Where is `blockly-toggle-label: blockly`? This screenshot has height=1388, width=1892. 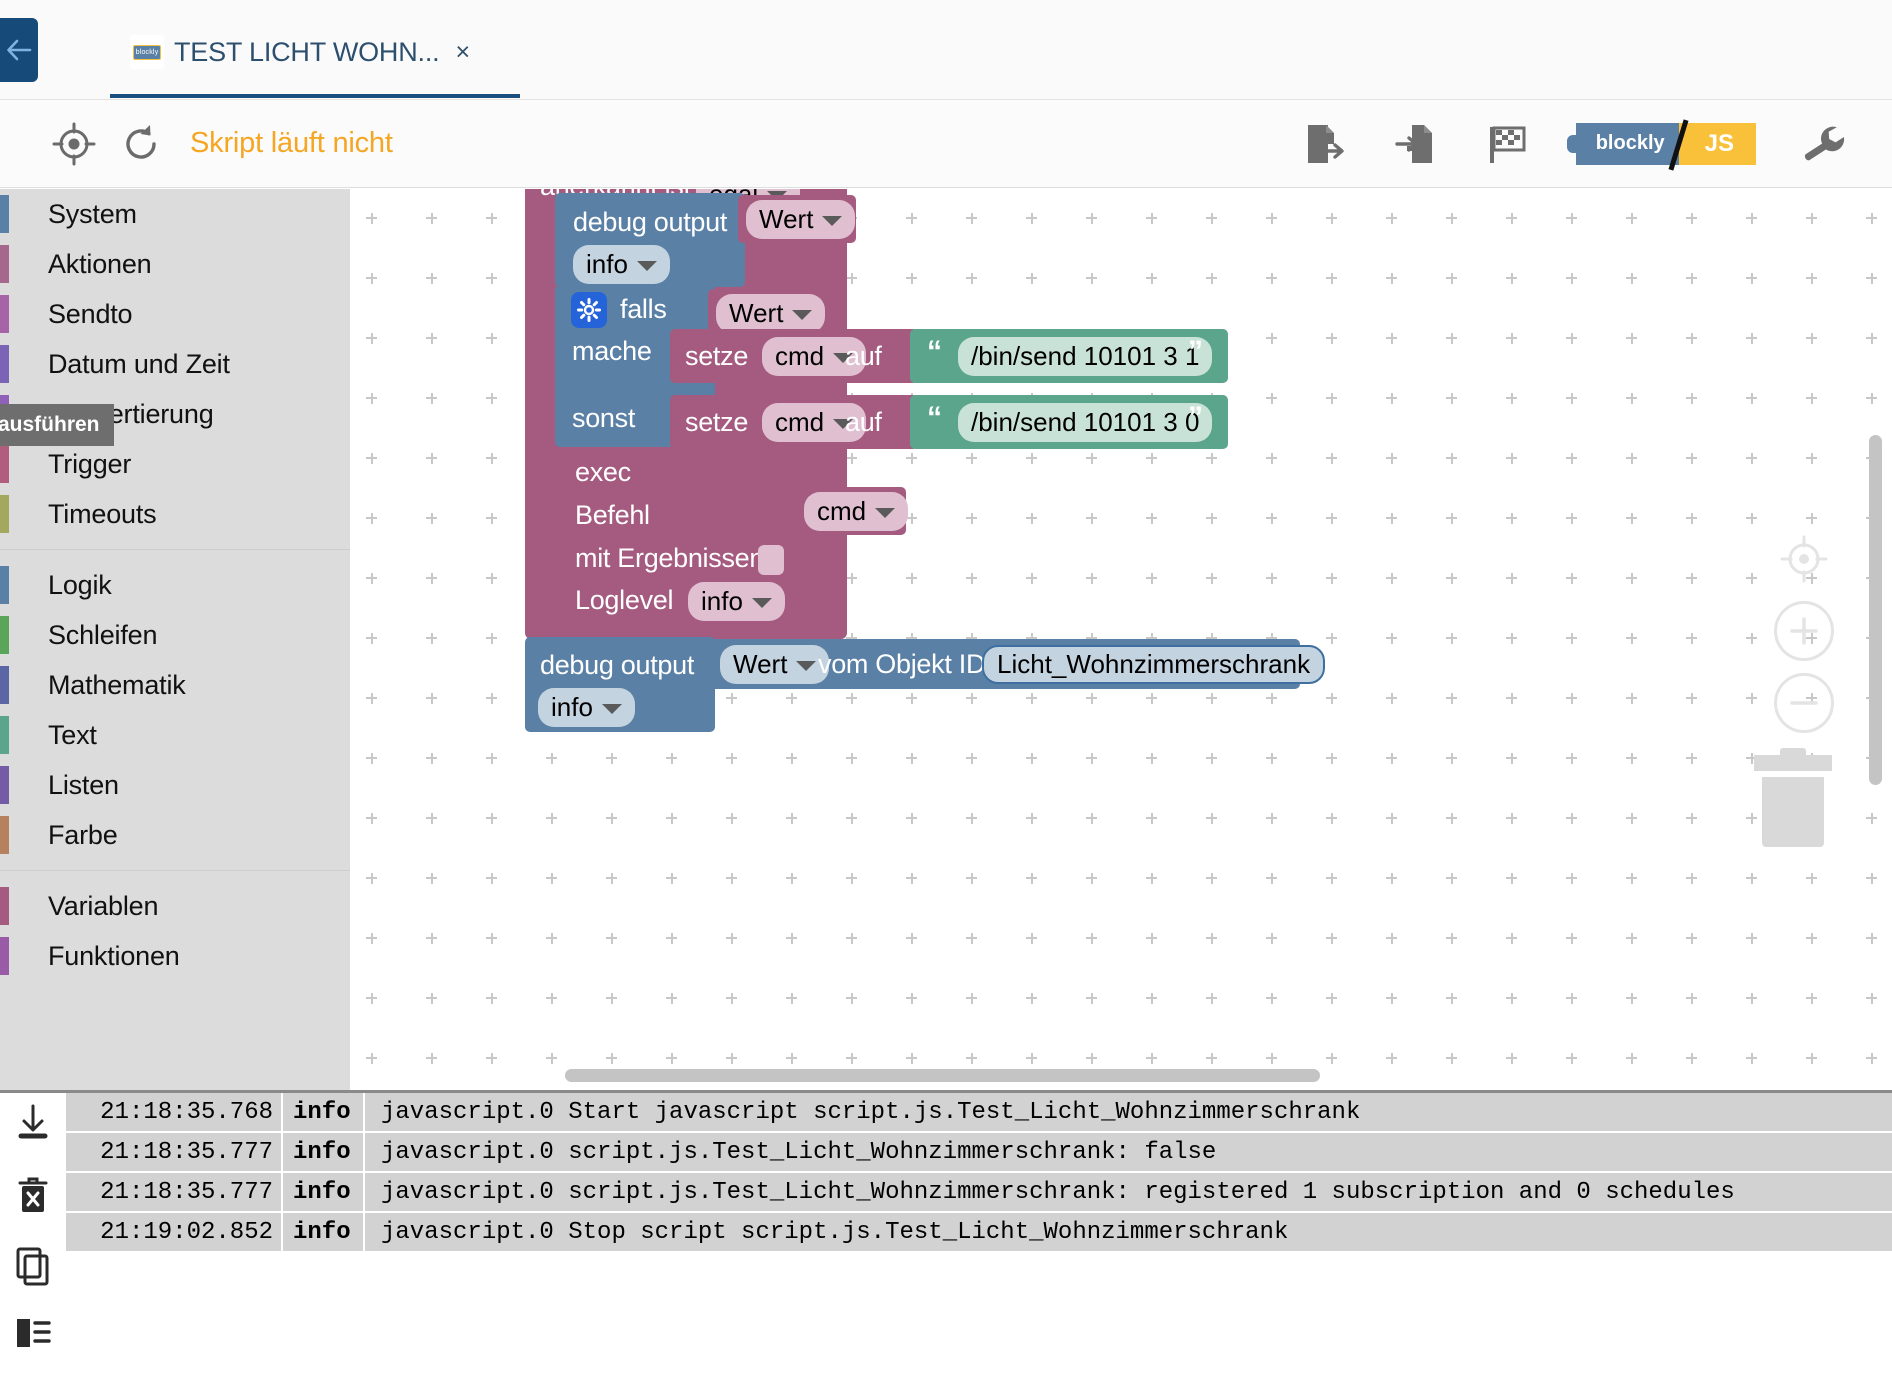 blockly-toggle-label: blockly is located at coordinates (1622, 143).